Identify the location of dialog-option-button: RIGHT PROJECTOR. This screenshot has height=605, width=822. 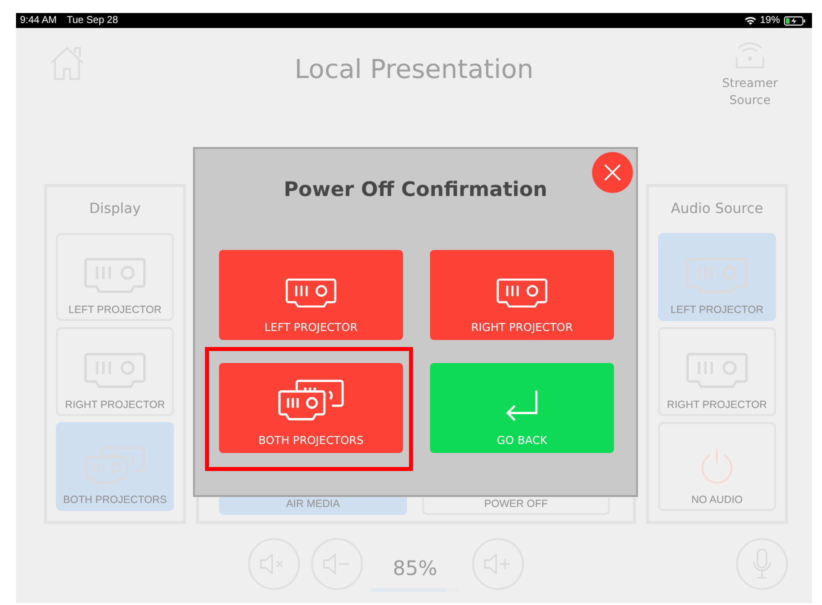
(522, 295).